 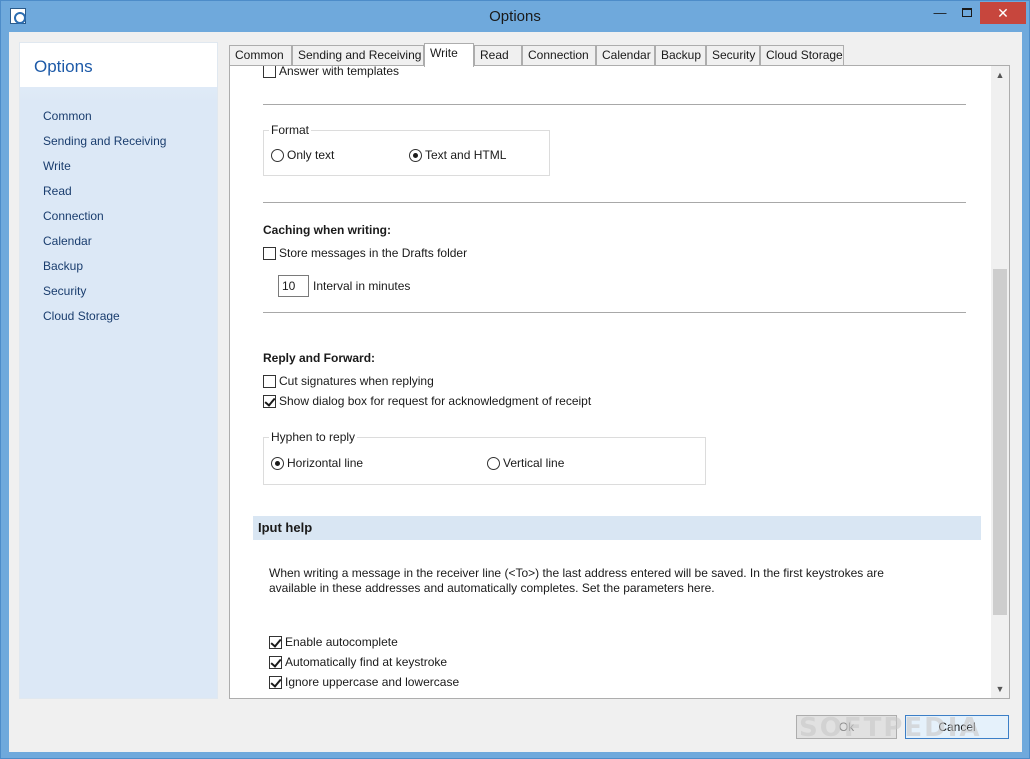 What do you see at coordinates (277, 155) in the screenshot?
I see `format-only-text-radio` at bounding box center [277, 155].